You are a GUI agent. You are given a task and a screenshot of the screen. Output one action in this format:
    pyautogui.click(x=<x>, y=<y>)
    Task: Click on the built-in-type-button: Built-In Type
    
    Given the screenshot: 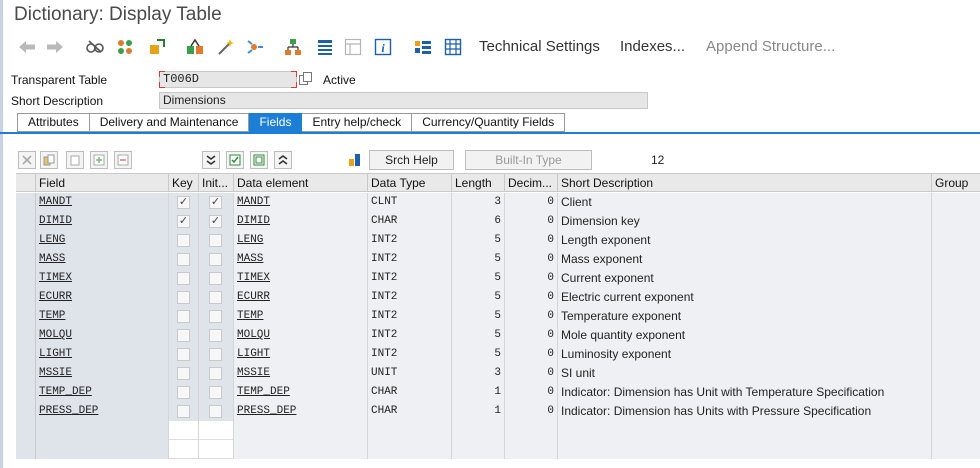 What is the action you would take?
    pyautogui.click(x=528, y=160)
    